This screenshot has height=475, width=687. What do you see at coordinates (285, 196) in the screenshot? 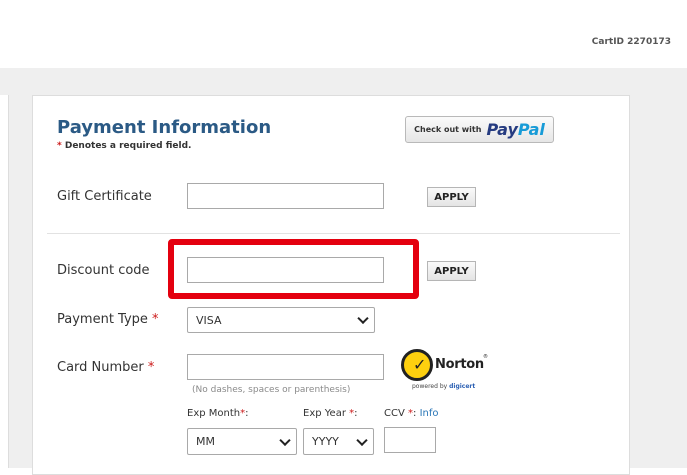
I see `gift-certificate-input` at bounding box center [285, 196].